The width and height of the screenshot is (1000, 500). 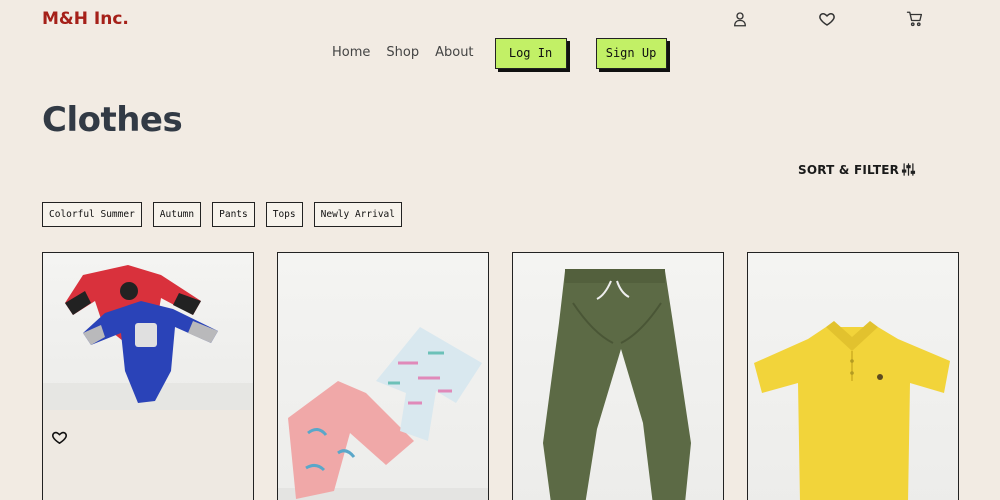 I want to click on page-title: Clothes, so click(x=112, y=120).